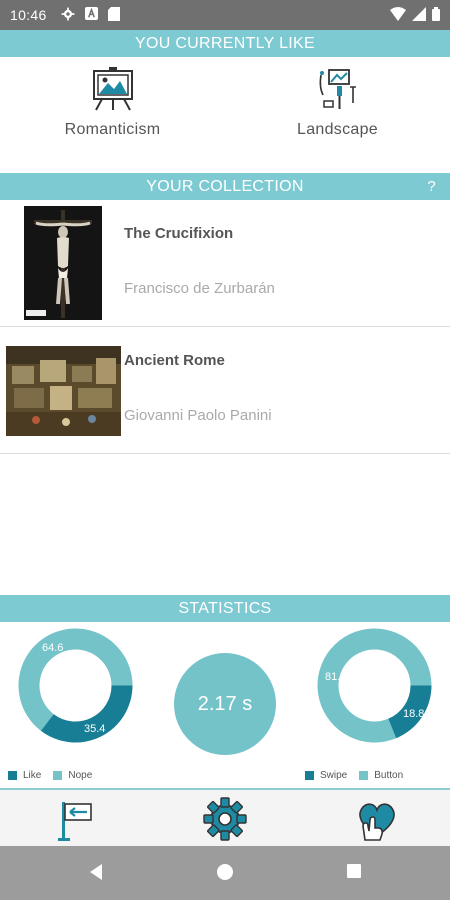 The height and width of the screenshot is (900, 450). What do you see at coordinates (436, 15) in the screenshot?
I see `battery-icon` at bounding box center [436, 15].